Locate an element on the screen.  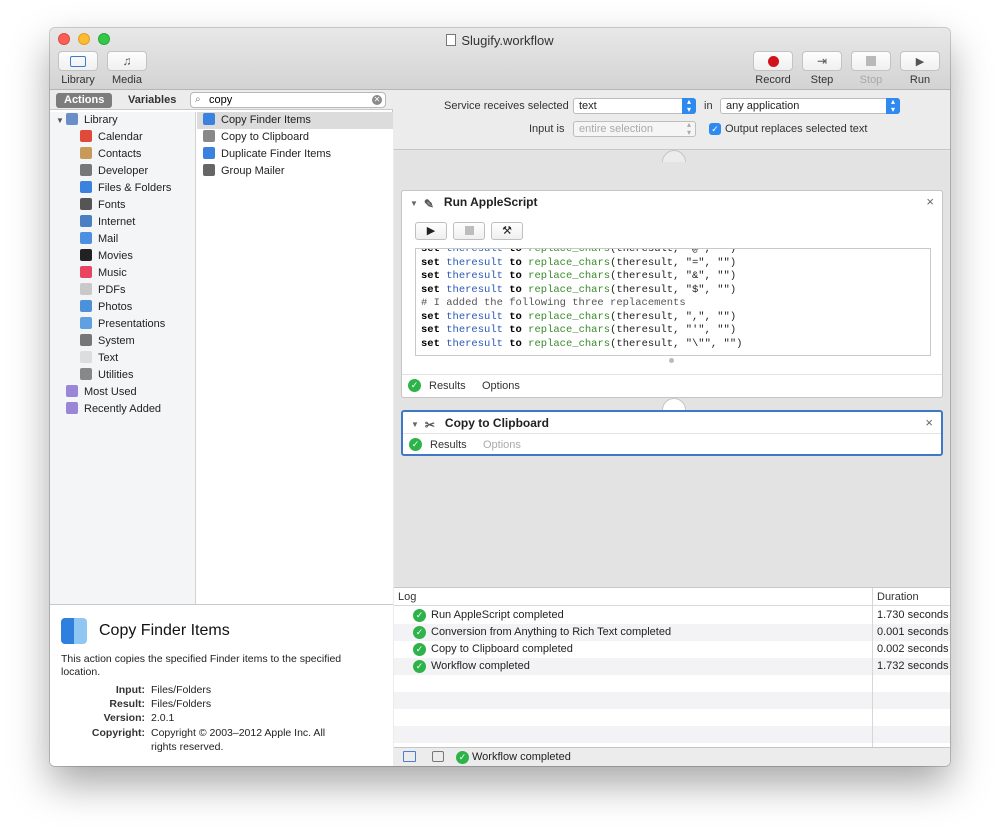
stop-icon is located at coordinates (469, 230).